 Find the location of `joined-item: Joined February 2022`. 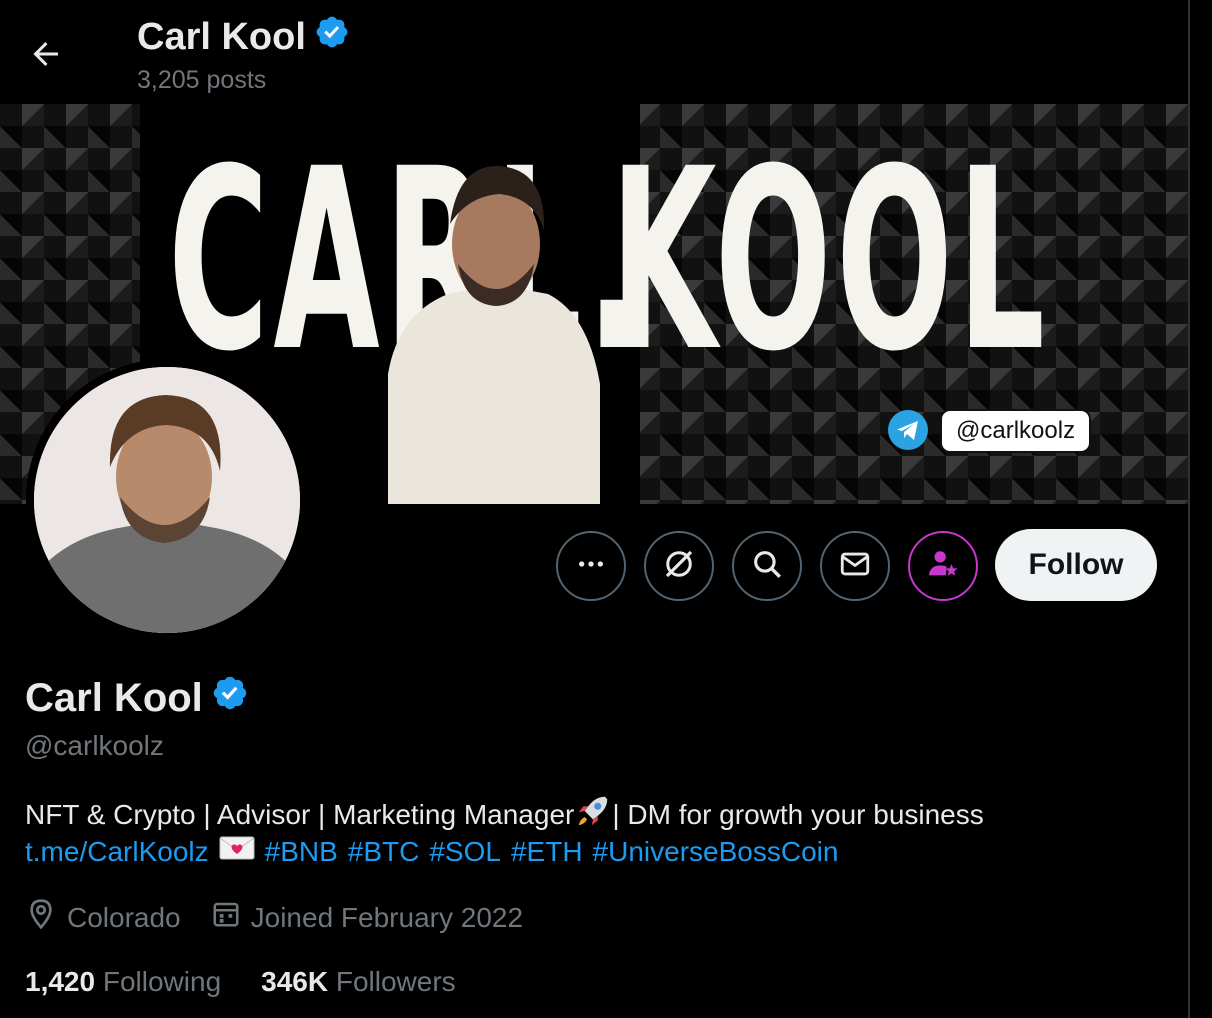

joined-item: Joined February 2022 is located at coordinates (367, 917).